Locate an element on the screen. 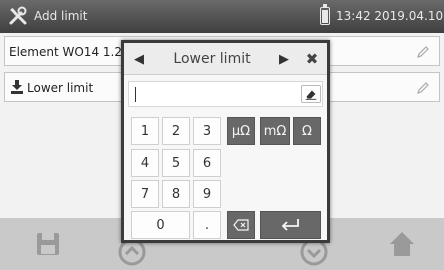 Image resolution: width=444 pixels, height=270 pixels. tools-icon is located at coordinates (18, 15).